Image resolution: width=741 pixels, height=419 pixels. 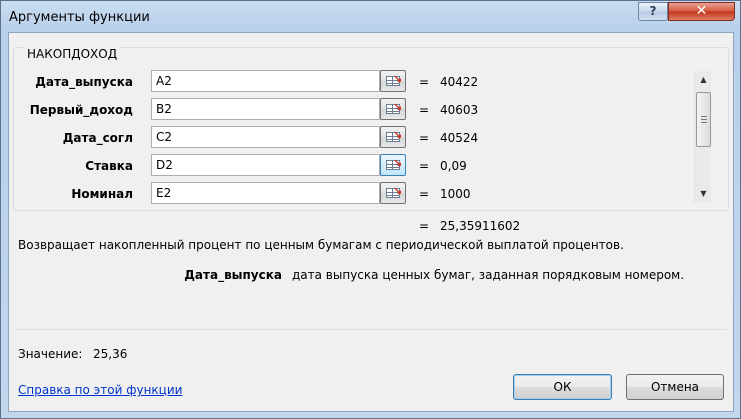 What do you see at coordinates (701, 11) in the screenshot?
I see `close-button: ✕` at bounding box center [701, 11].